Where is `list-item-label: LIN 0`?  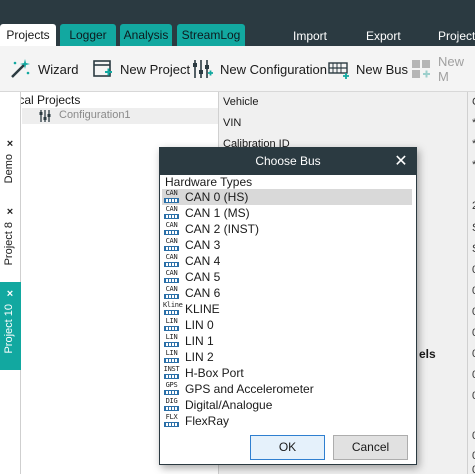 list-item-label: LIN 0 is located at coordinates (199, 325).